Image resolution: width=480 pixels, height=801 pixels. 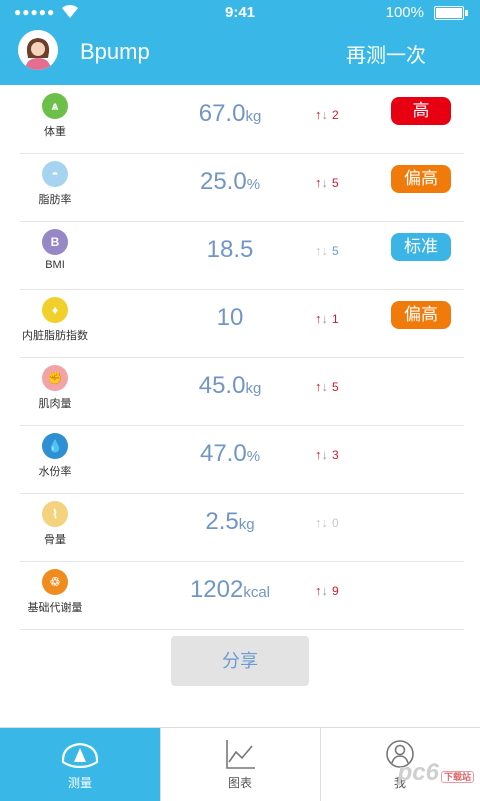 I want to click on metric-change: 2, so click(x=335, y=115).